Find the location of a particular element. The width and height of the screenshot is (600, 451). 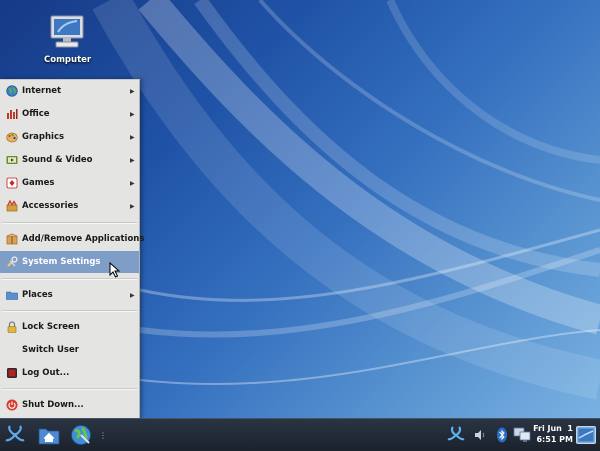

menu-item-accessories: Accessories ▶ is located at coordinates (69, 206).